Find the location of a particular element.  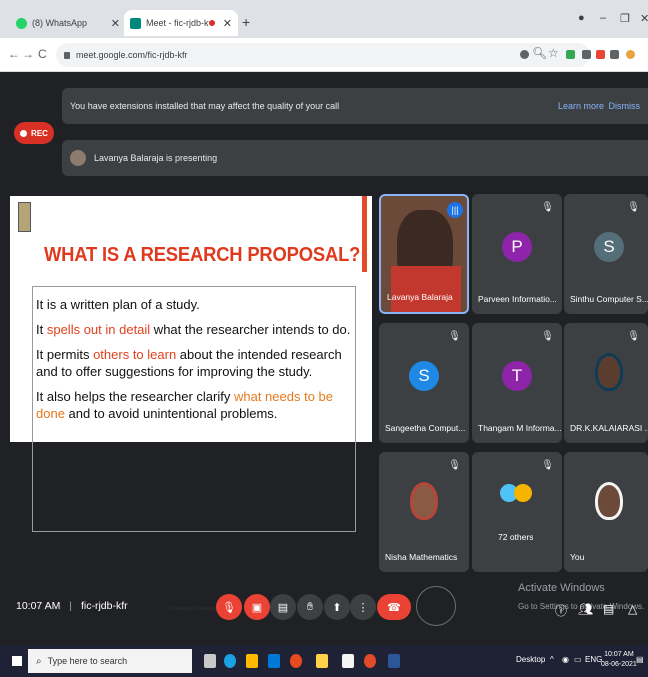

lock-icon is located at coordinates (67, 55).